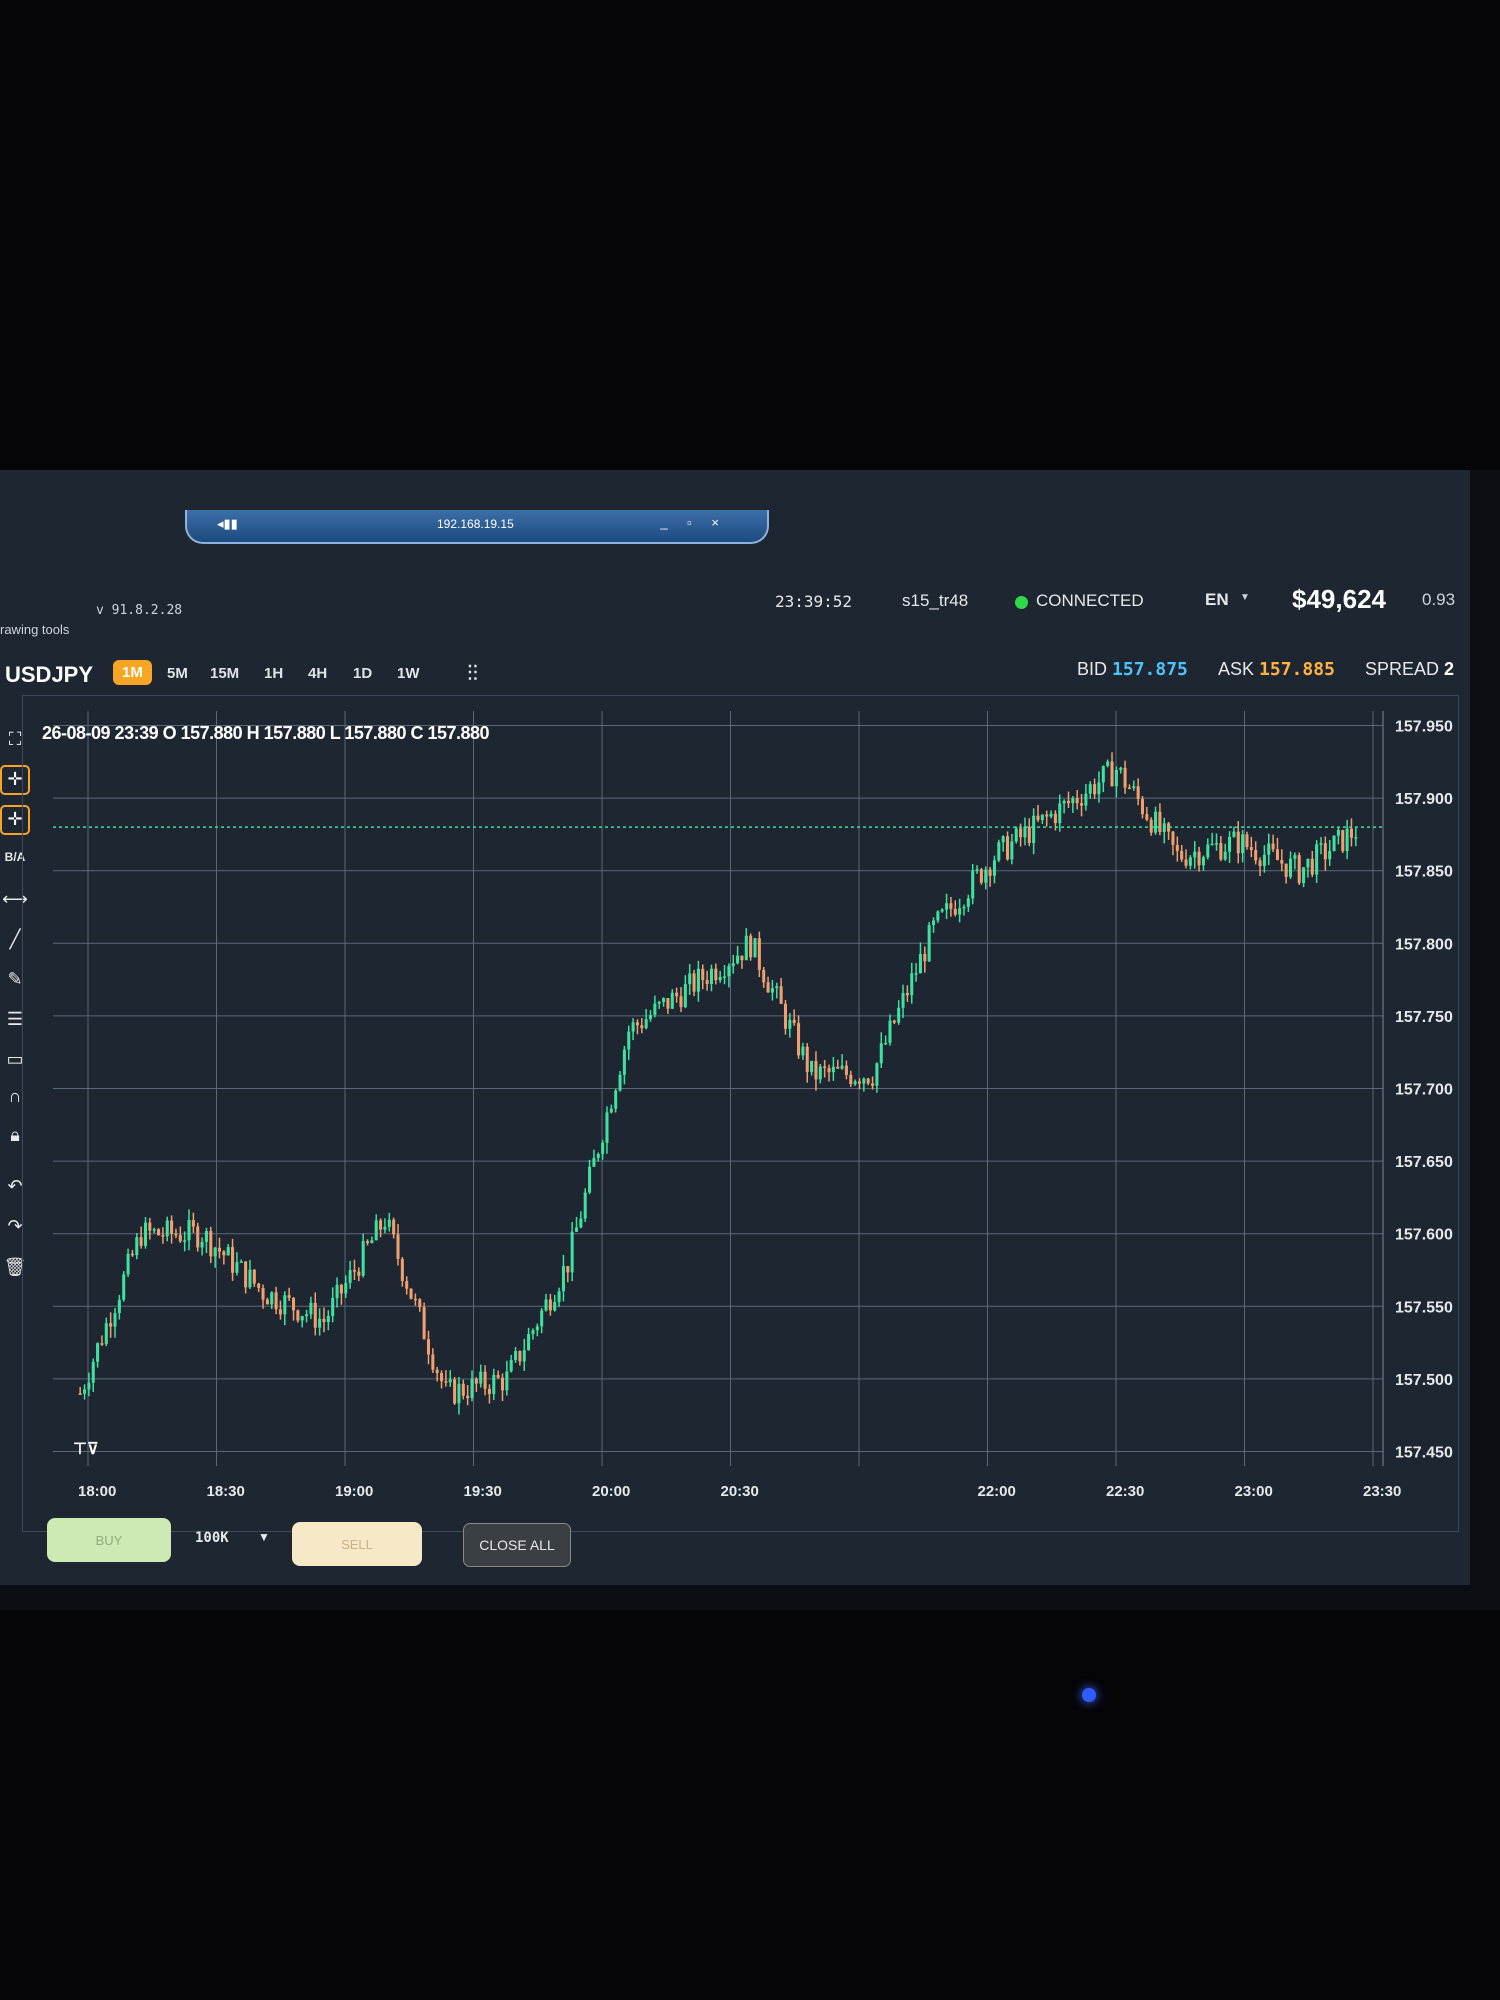  I want to click on tab-timeframe-1w: 1W, so click(408, 673).